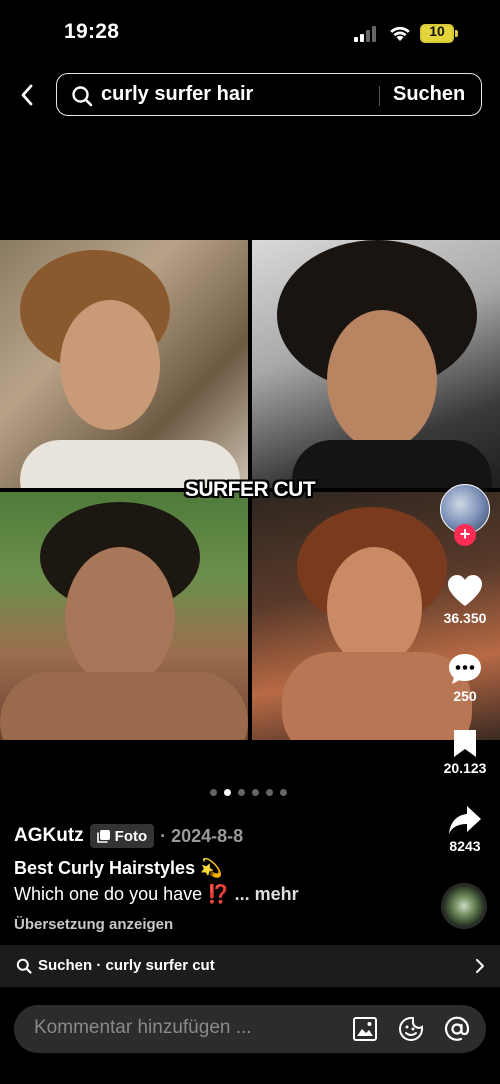 The height and width of the screenshot is (1084, 500). I want to click on search-divider, so click(379, 96).